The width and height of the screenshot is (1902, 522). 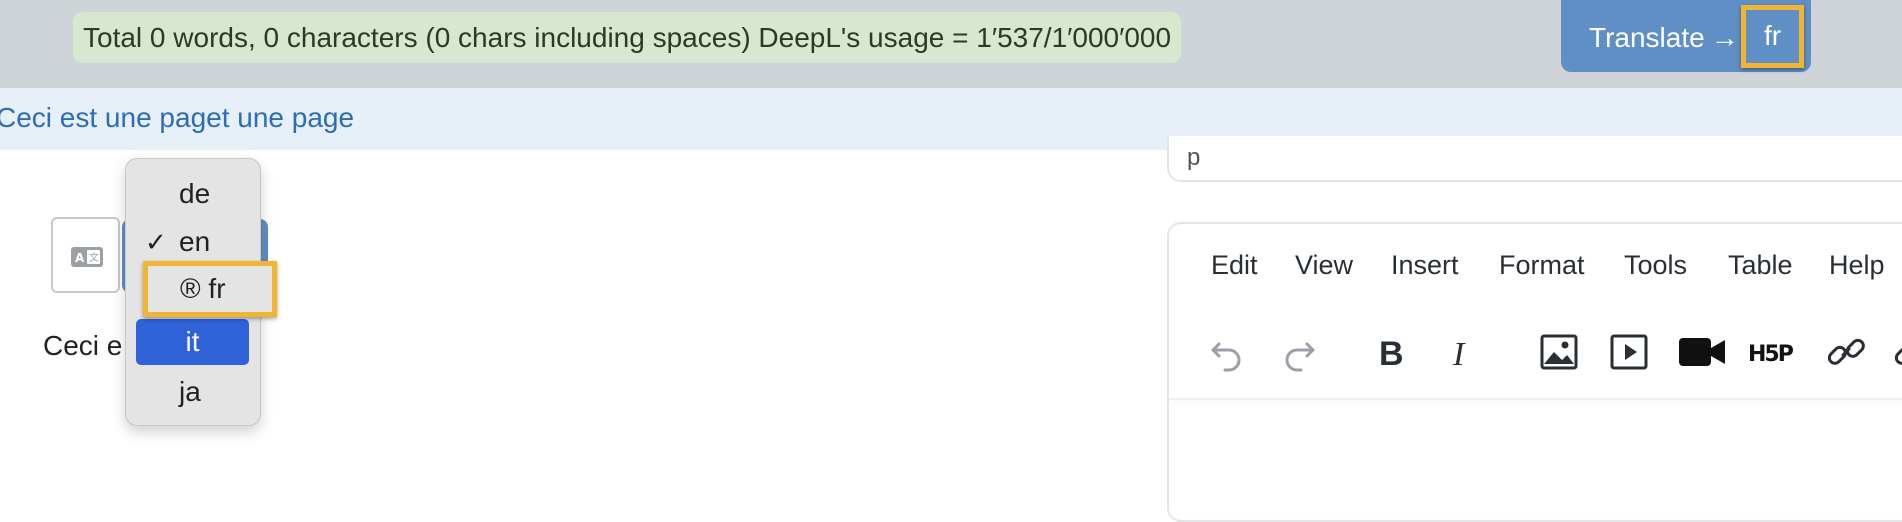 I want to click on target-language-highlight: fr, so click(x=1772, y=36).